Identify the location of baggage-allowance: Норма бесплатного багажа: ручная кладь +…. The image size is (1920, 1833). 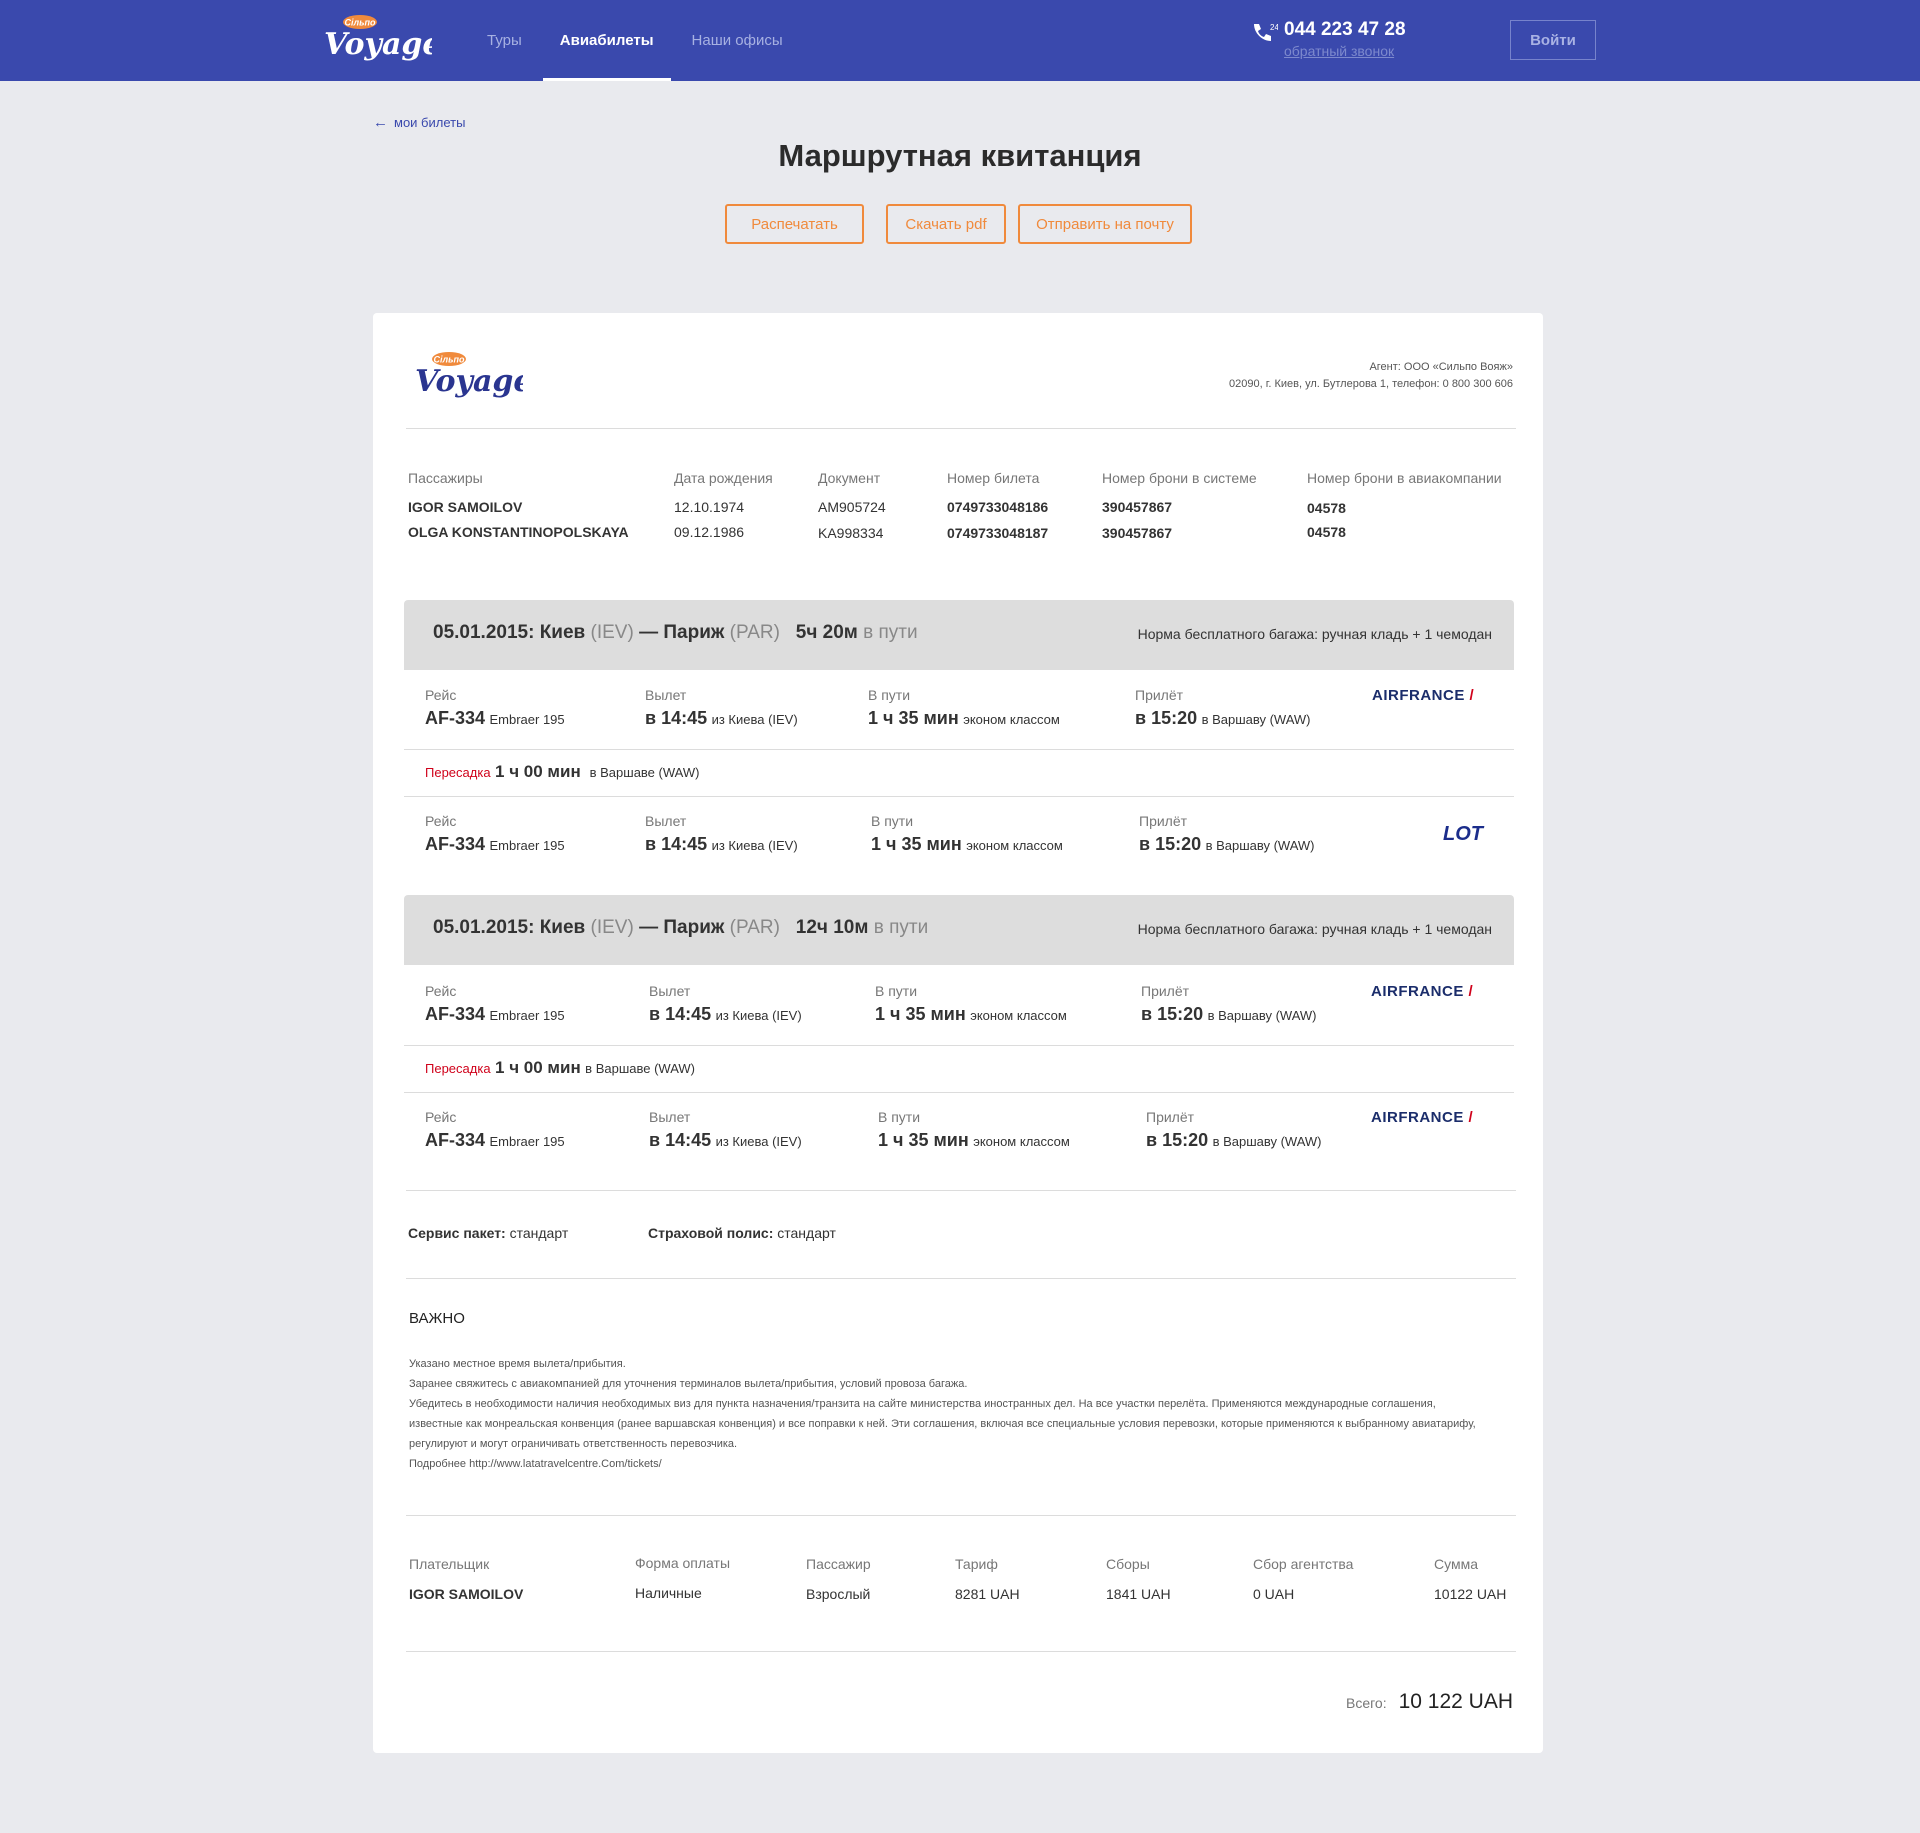
(1314, 929).